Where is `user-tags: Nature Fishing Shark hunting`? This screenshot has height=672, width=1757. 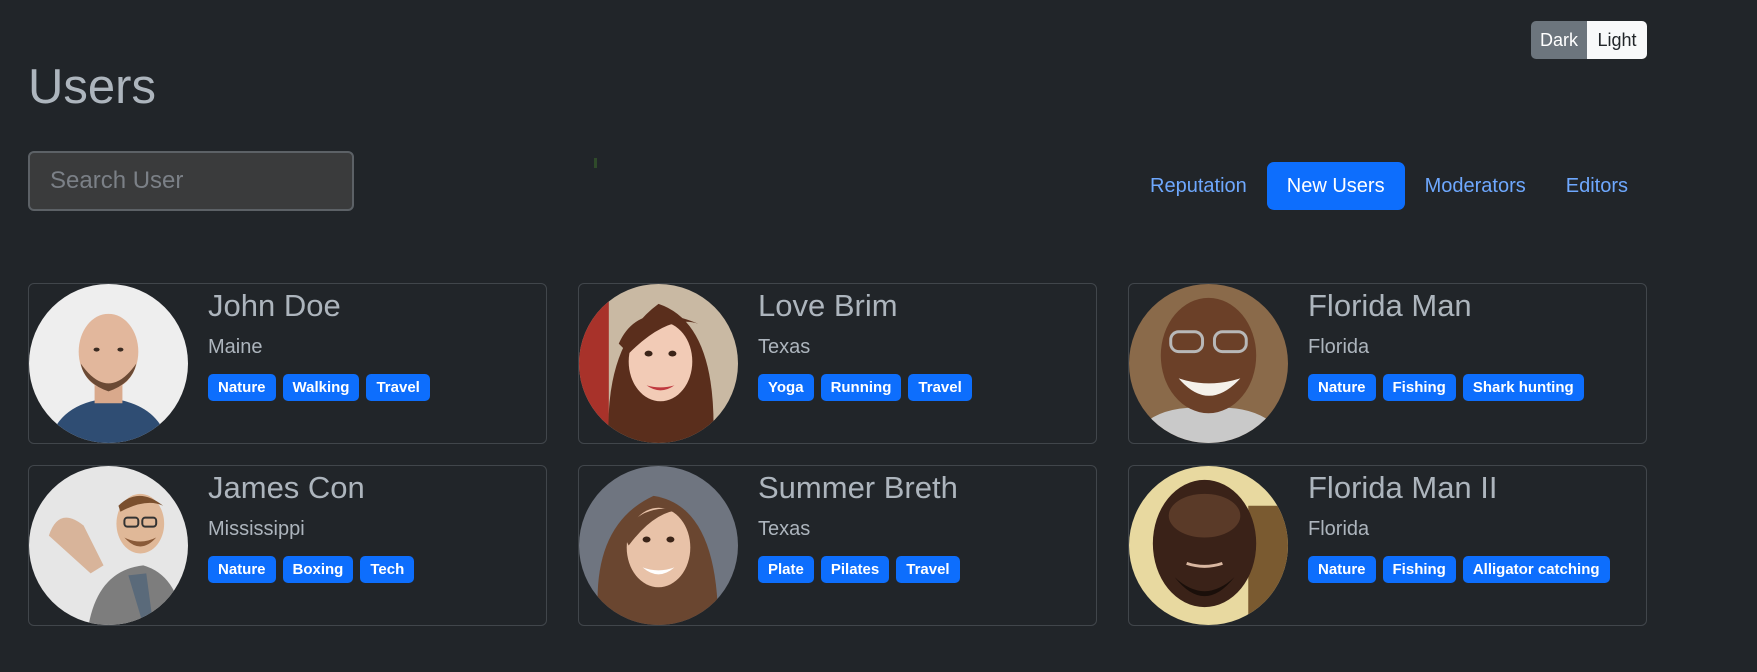
user-tags: Nature Fishing Shark hunting is located at coordinates (1446, 388).